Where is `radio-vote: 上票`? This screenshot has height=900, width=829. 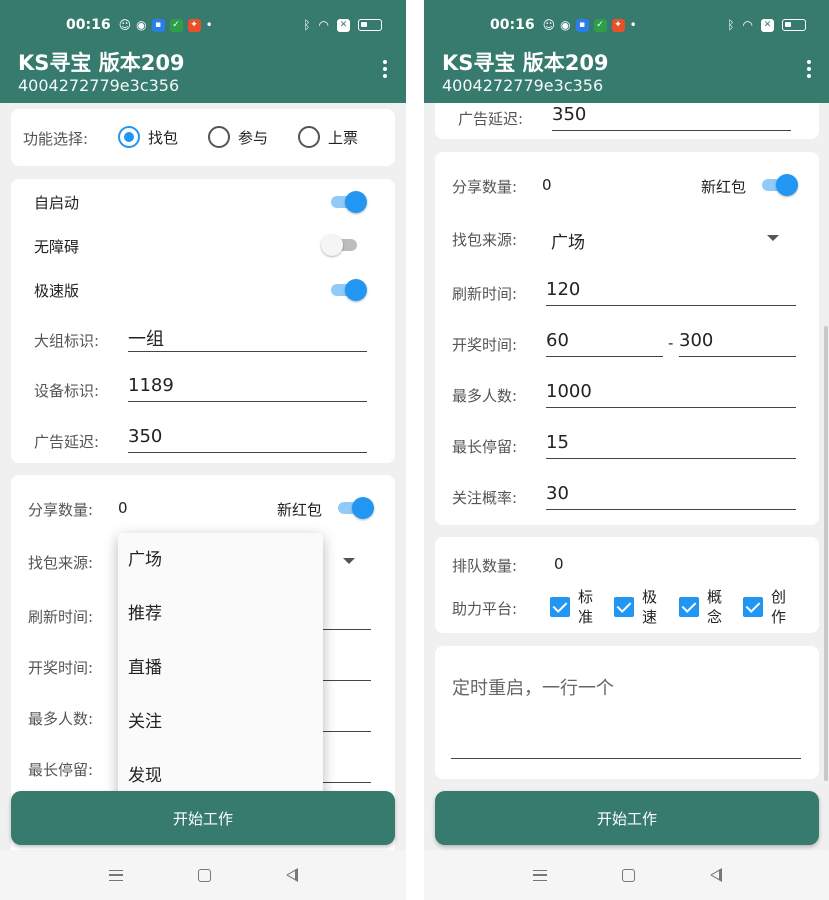 radio-vote: 上票 is located at coordinates (328, 137).